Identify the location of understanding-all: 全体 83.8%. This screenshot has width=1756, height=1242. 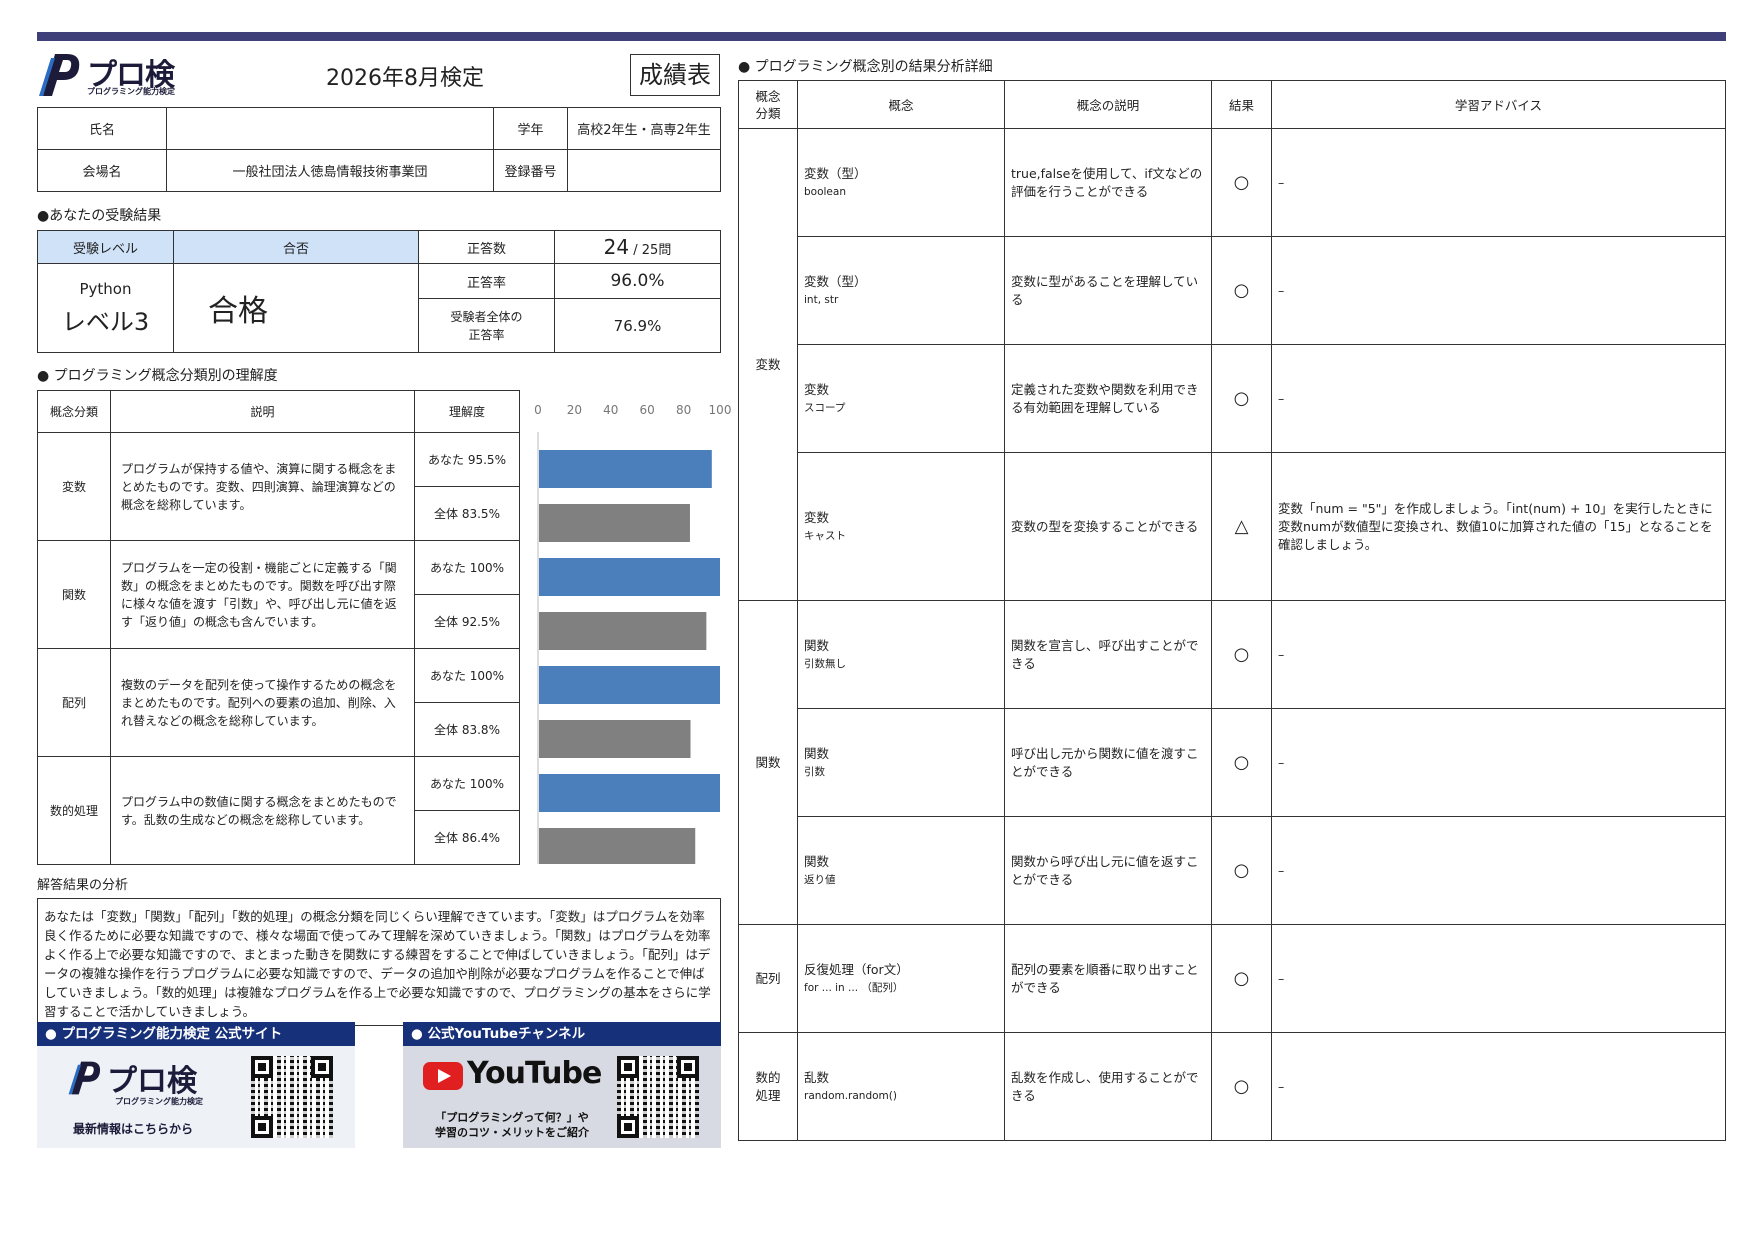
(467, 729).